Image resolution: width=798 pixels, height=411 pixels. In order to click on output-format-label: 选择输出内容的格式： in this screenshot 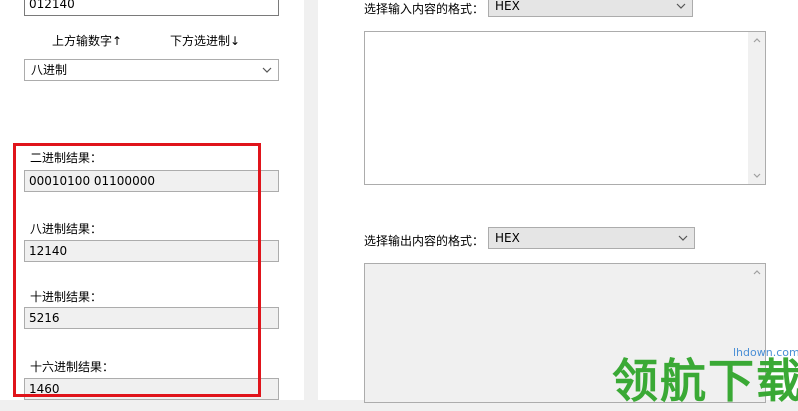, I will do `click(424, 241)`.